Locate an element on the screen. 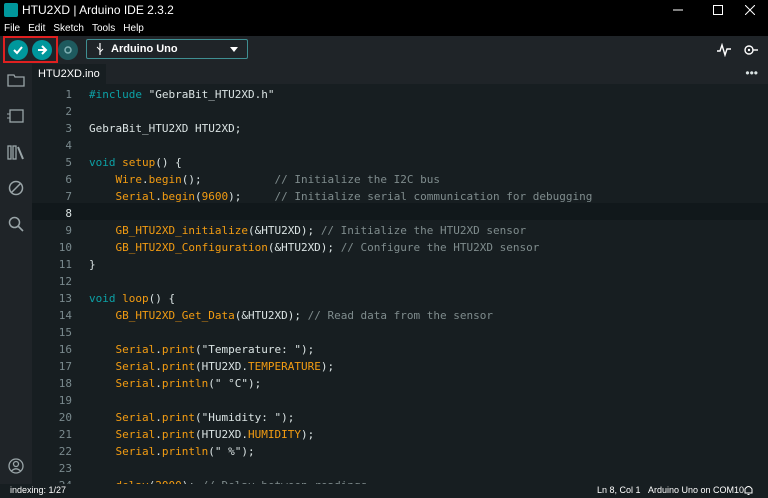 This screenshot has height=498, width=768. line-number: 4 is located at coordinates (68, 145).